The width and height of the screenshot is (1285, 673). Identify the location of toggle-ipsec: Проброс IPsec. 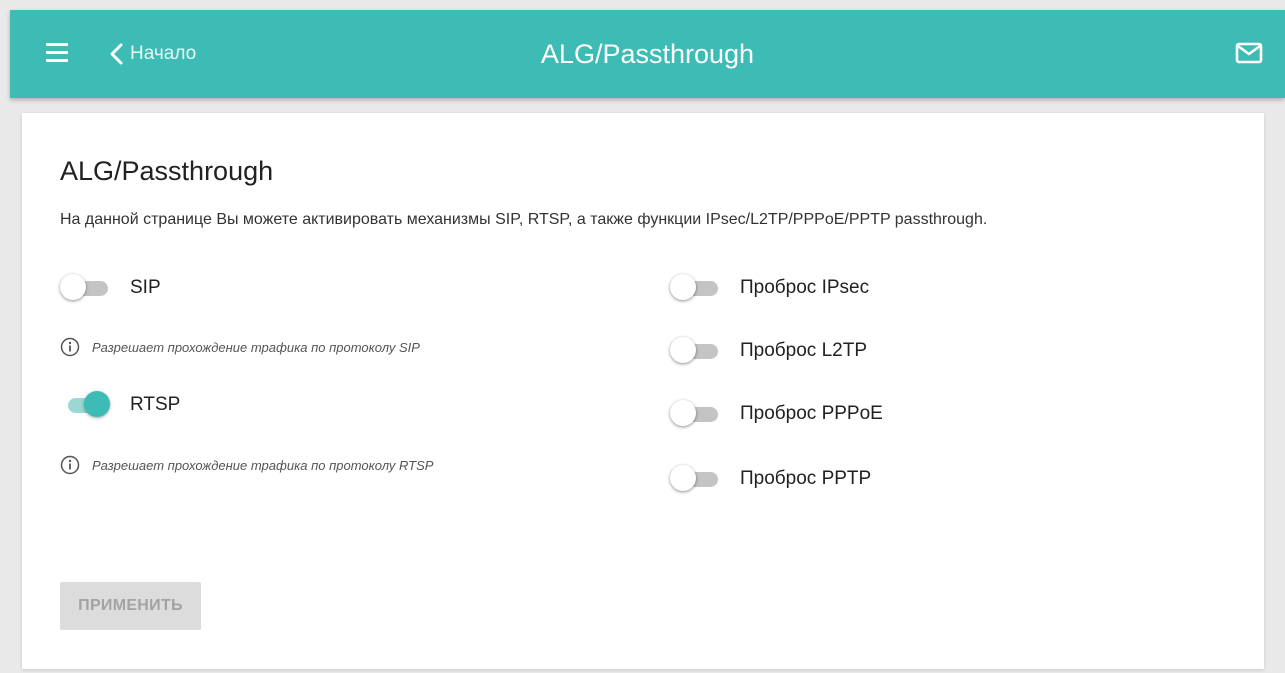
(769, 288).